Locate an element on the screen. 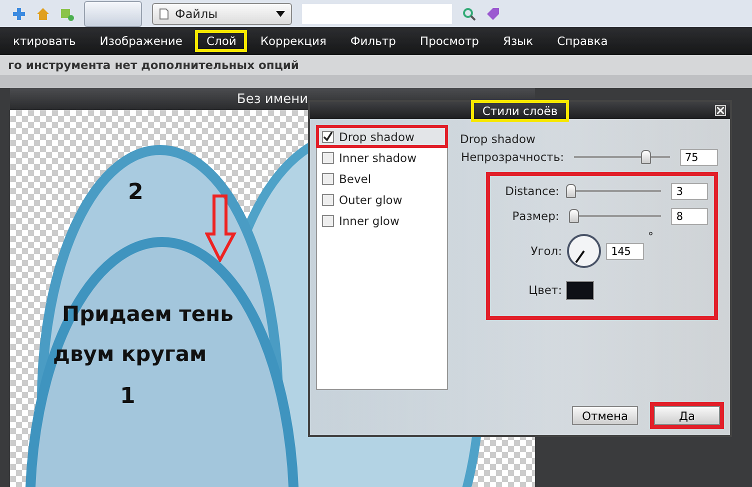  menu-item: Коррекция is located at coordinates (293, 41).